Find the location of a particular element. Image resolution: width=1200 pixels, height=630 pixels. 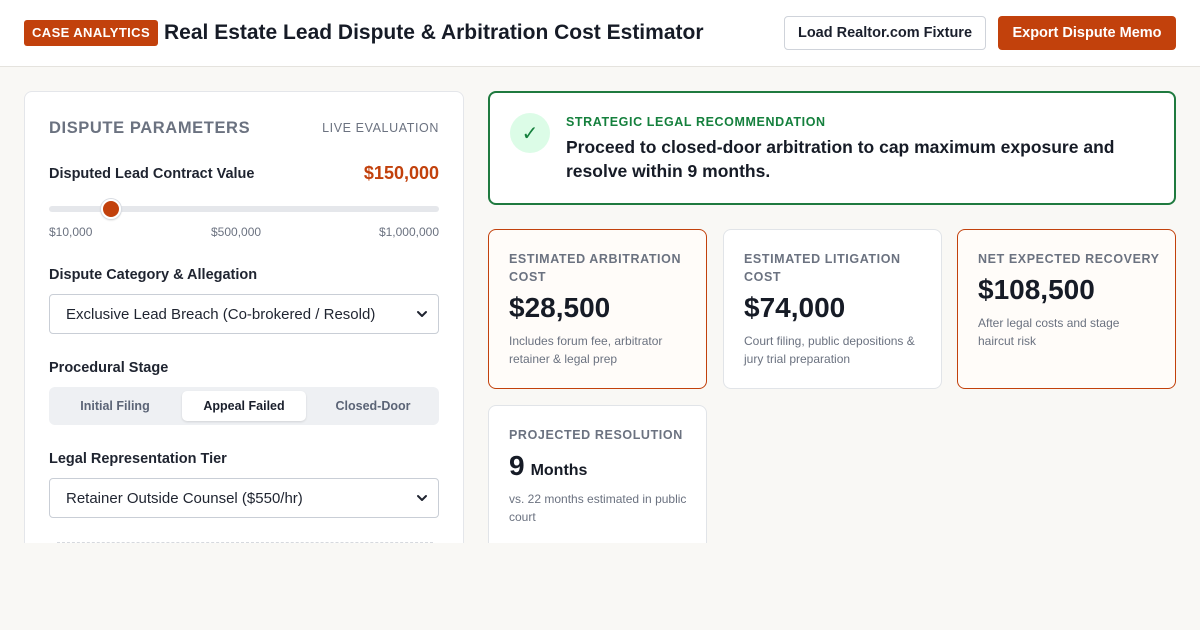

slider-max-label: $1,000,000 is located at coordinates (408, 232).